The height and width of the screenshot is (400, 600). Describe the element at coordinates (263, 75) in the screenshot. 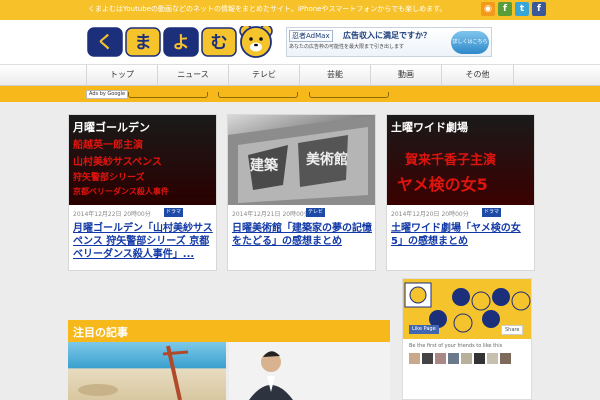

I see `nav-item-tv: テレビ` at that location.